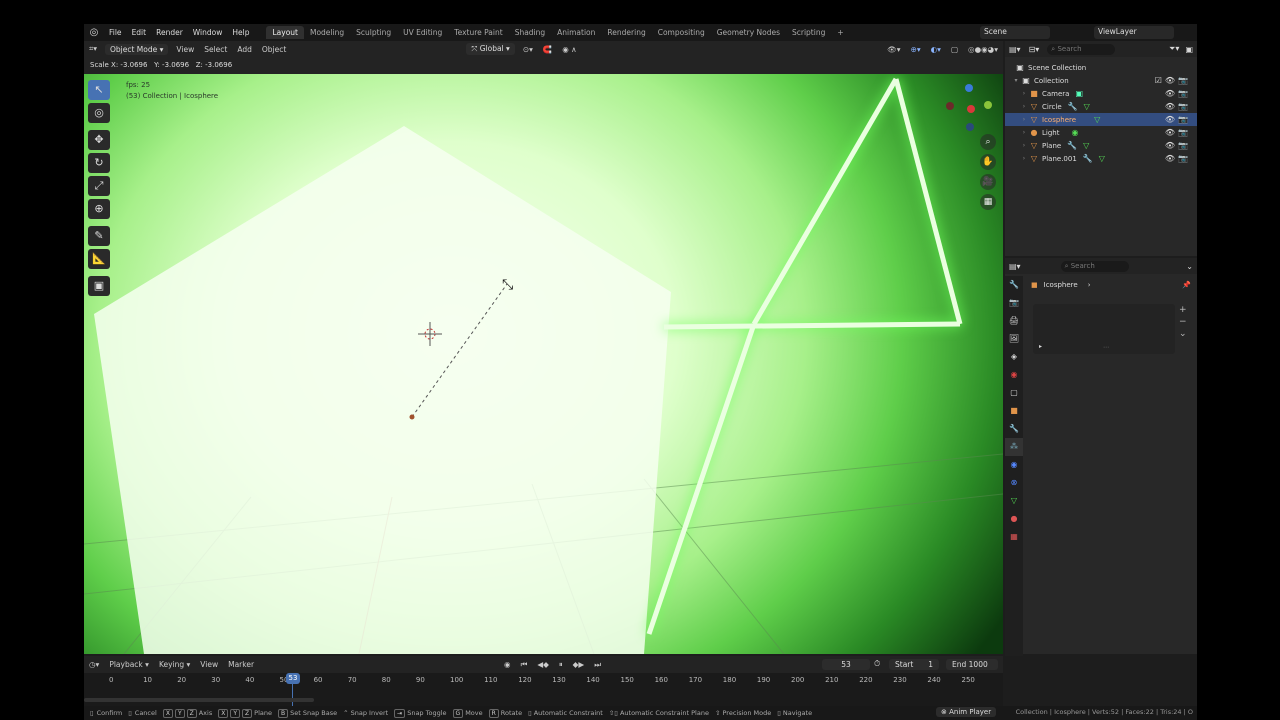  What do you see at coordinates (1014, 285) in the screenshot?
I see `tool-tab-icon: 🔧` at bounding box center [1014, 285].